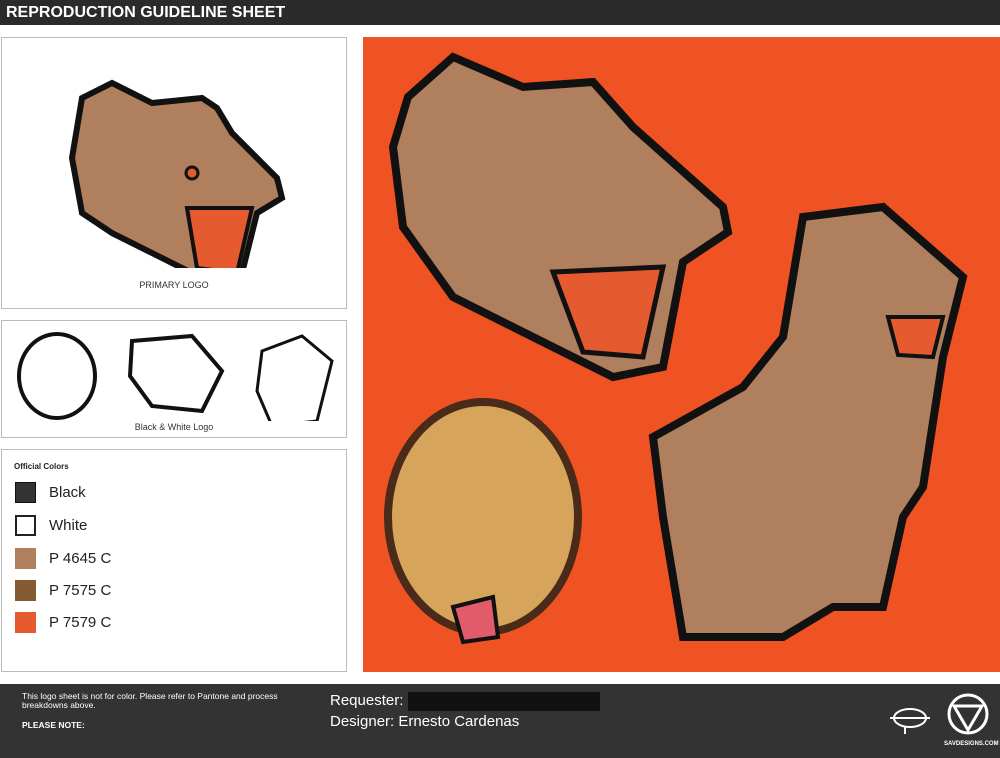 The width and height of the screenshot is (1000, 758). What do you see at coordinates (67, 492) in the screenshot?
I see `color-label: Black` at bounding box center [67, 492].